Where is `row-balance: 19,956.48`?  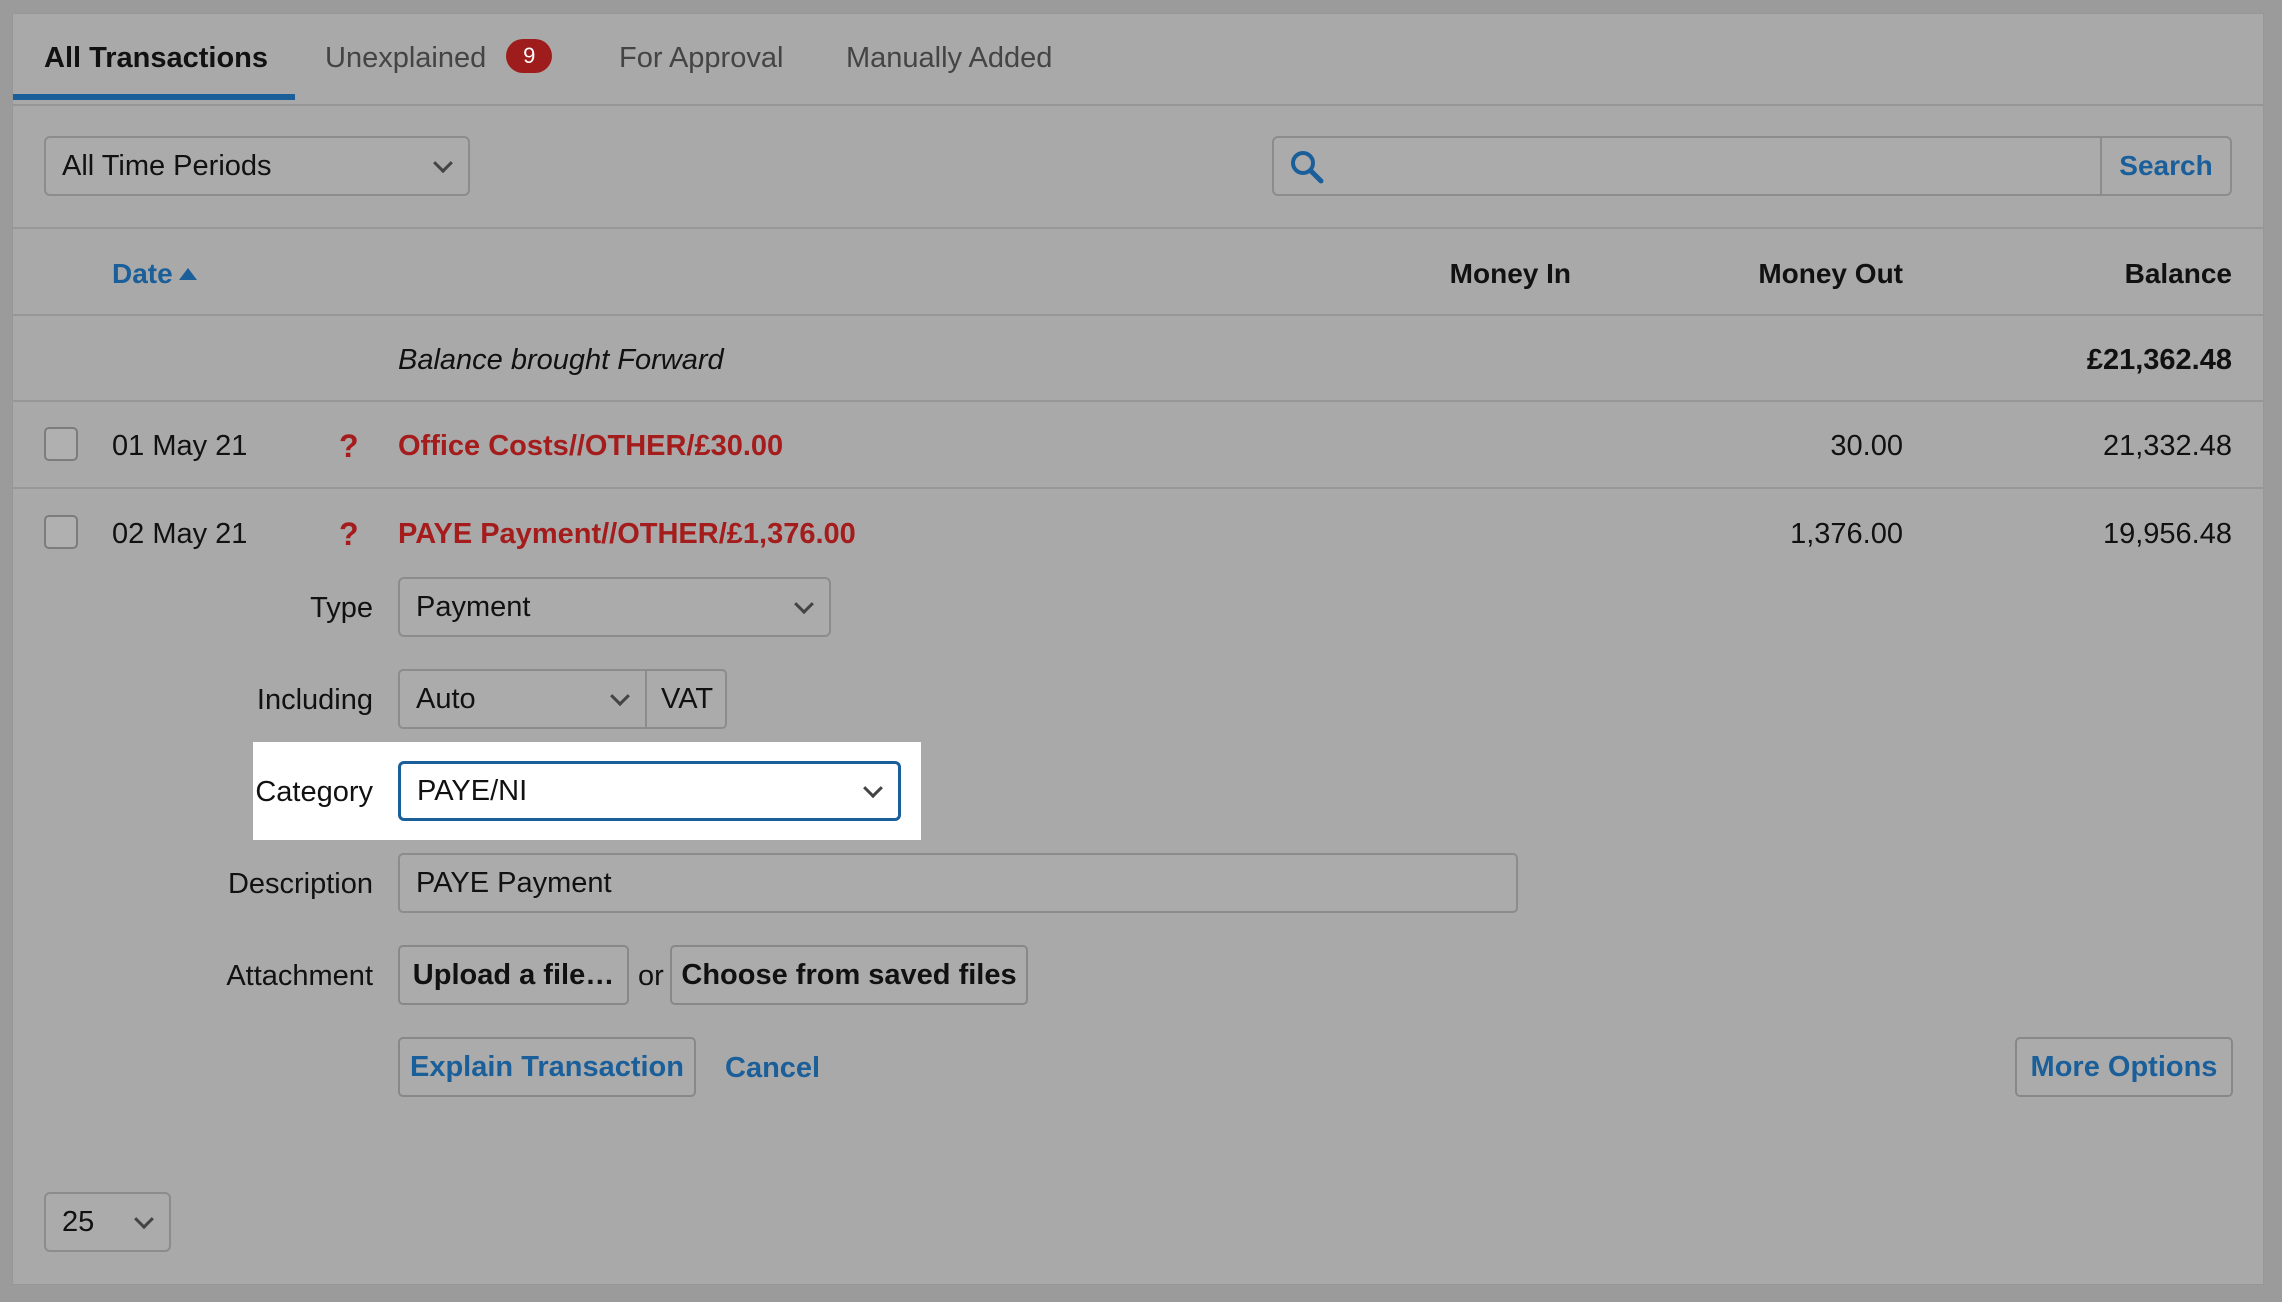 row-balance: 19,956.48 is located at coordinates (2167, 534).